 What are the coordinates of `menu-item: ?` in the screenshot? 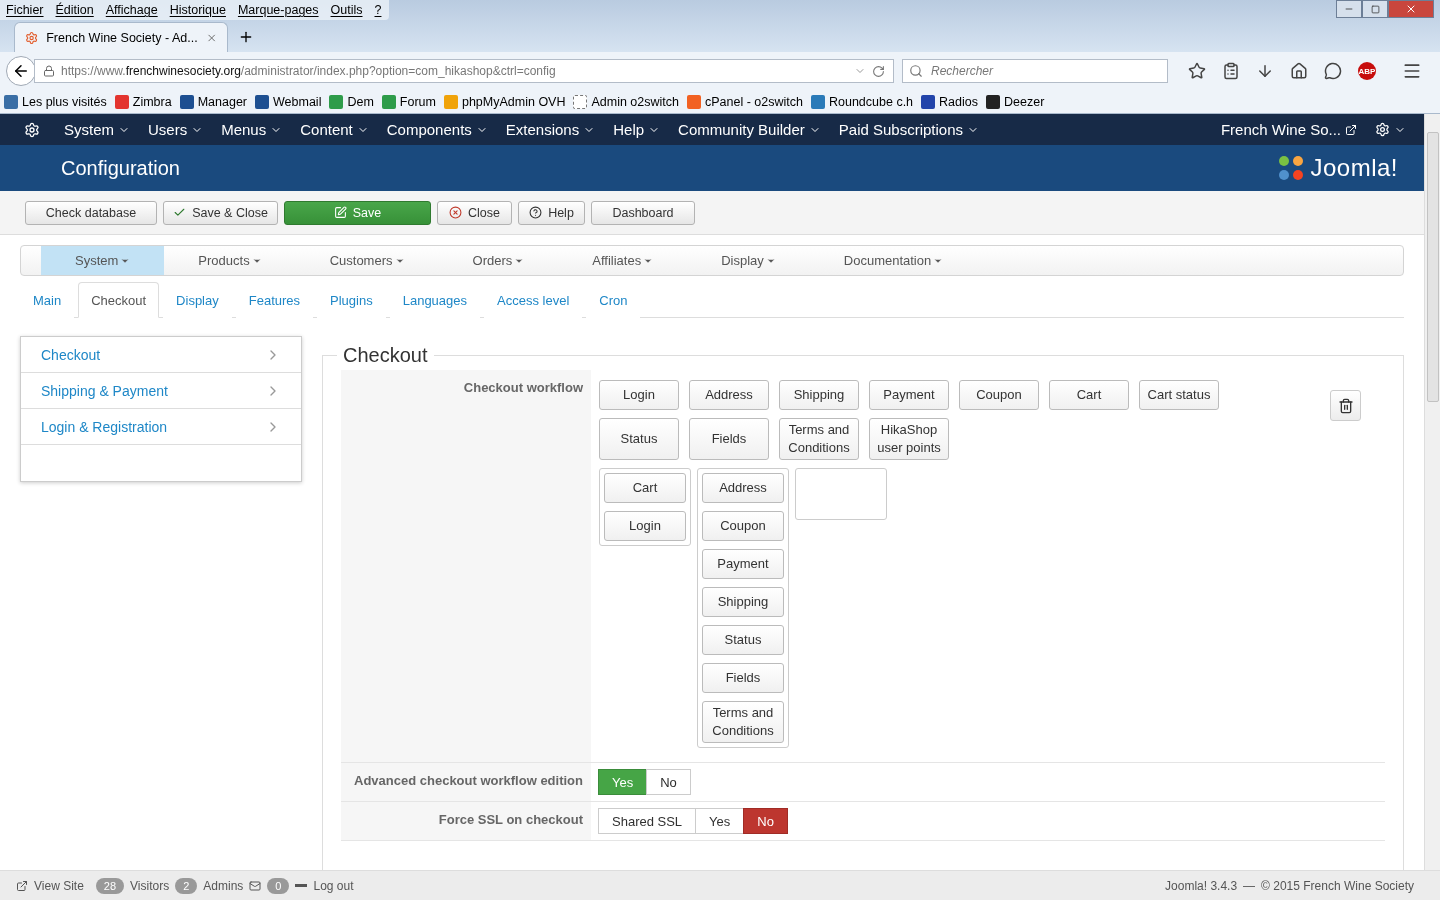 It's located at (378, 10).